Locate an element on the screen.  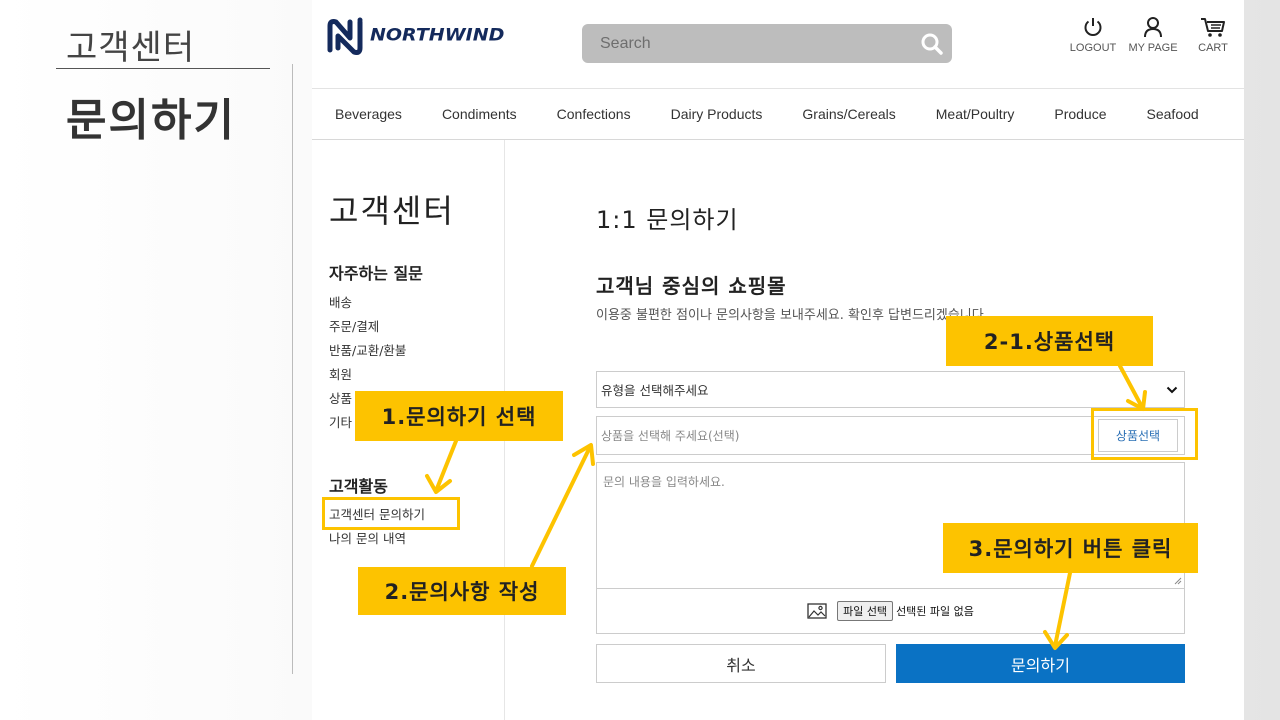
callout-step2: 2.문의사항 작성 is located at coordinates (462, 591).